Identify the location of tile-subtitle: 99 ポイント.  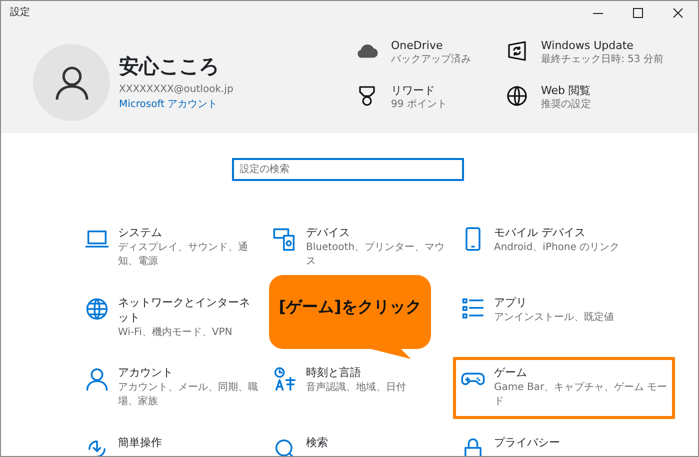
(419, 105).